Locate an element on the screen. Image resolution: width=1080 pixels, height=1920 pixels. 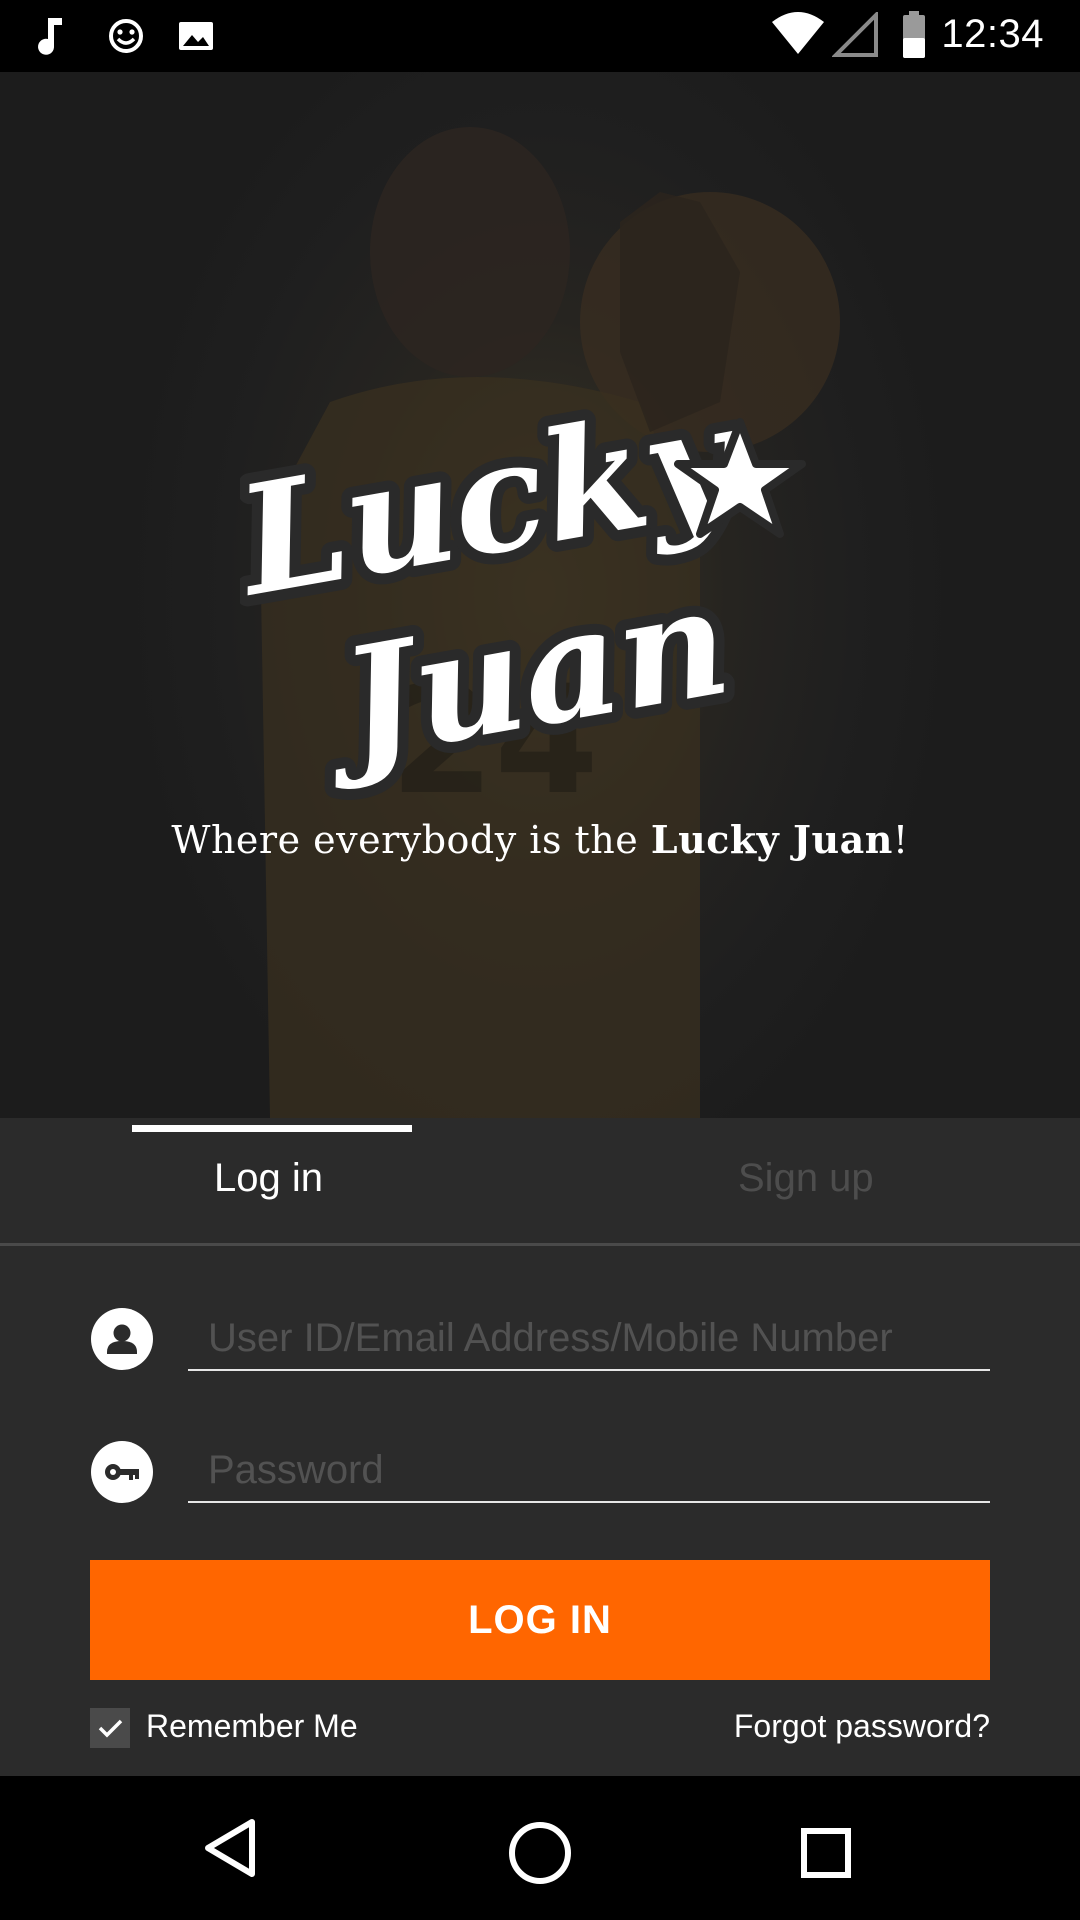
status-bar: 12:34 is located at coordinates (540, 36).